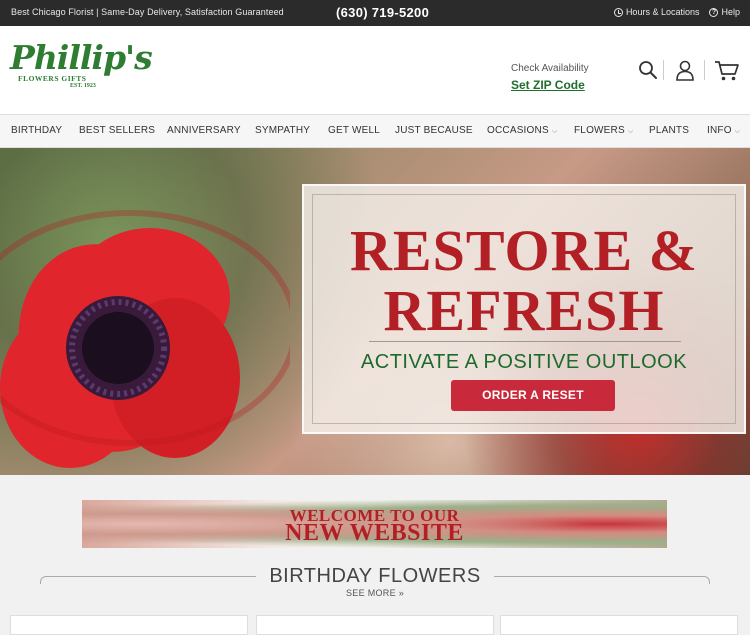 The height and width of the screenshot is (635, 750). What do you see at coordinates (83, 86) in the screenshot?
I see `logo-established: EST. 1923` at bounding box center [83, 86].